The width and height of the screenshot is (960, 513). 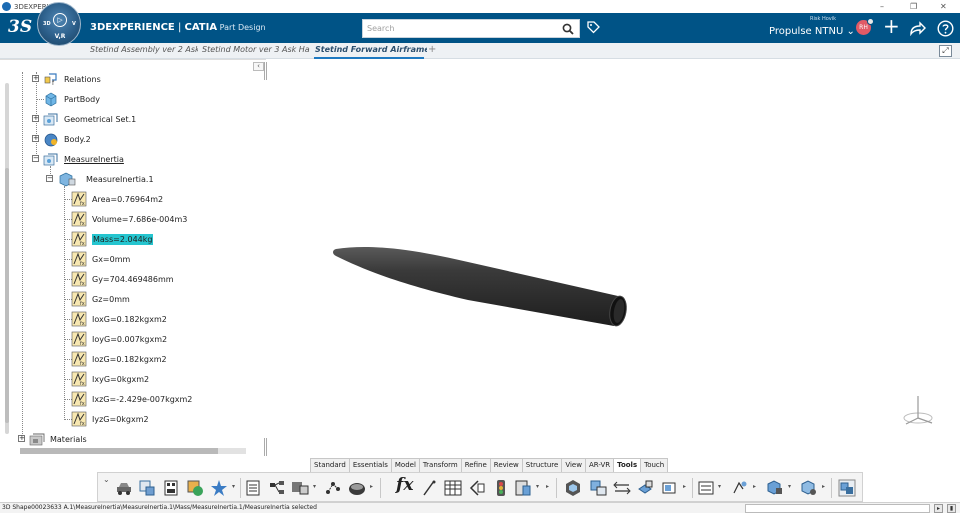 What do you see at coordinates (119, 339) in the screenshot?
I see `tree-node-ioyg: fx IoyG=0.007kgxm2` at bounding box center [119, 339].